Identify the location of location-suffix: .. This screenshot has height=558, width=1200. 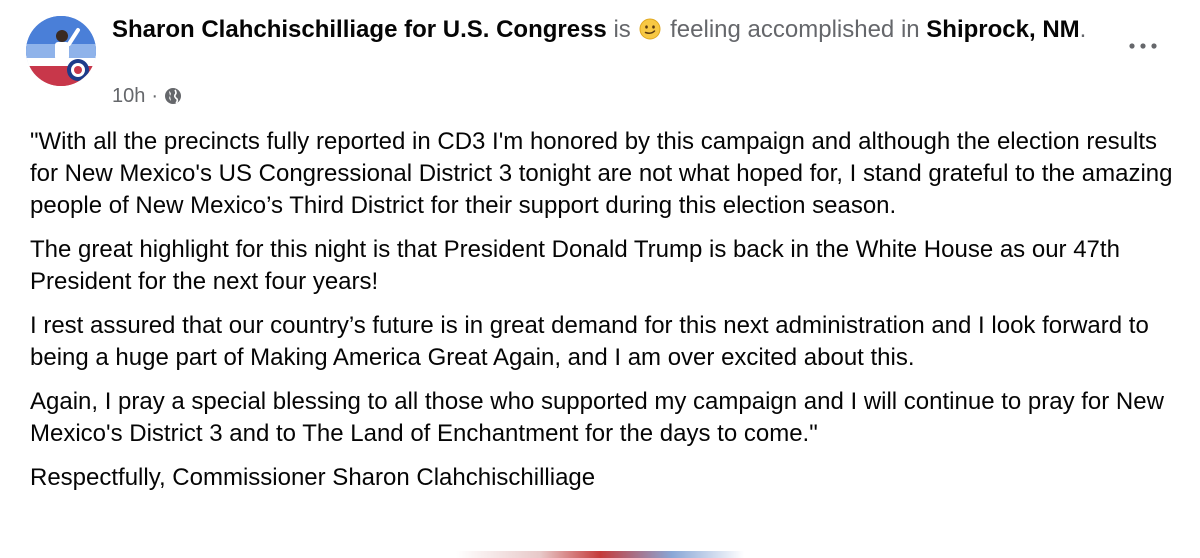
(1083, 29).